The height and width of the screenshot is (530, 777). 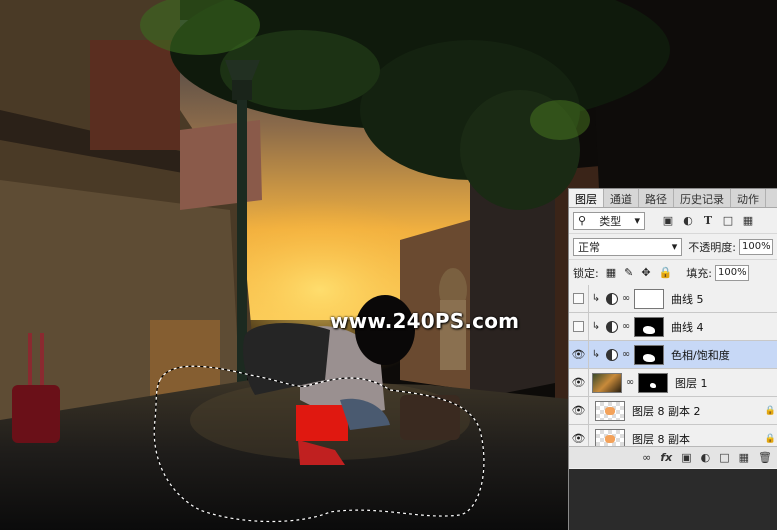 I want to click on blend-row: 正常 ▾ 不透明度: 100%, so click(x=673, y=247).